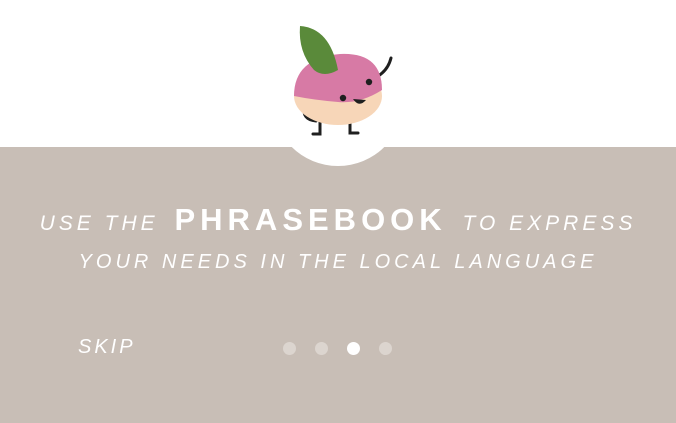  Describe the element at coordinates (343, 81) in the screenshot. I see `radish-mascot-icon` at that location.